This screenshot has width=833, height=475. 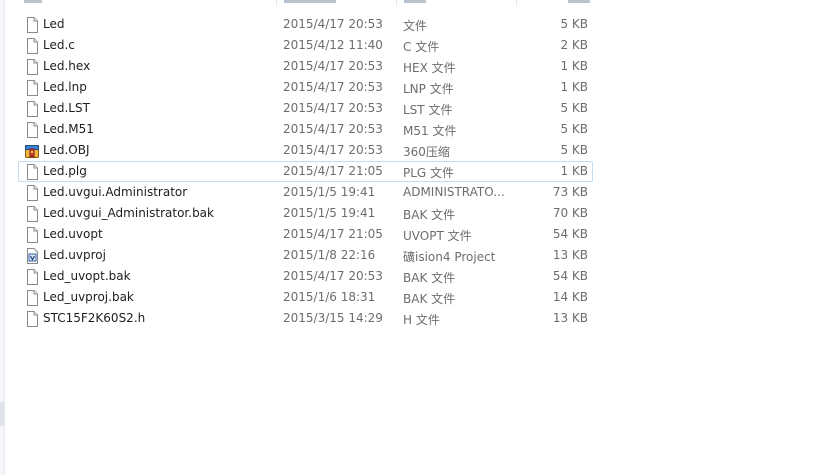 I want to click on file-name: Led.hex, so click(x=67, y=66).